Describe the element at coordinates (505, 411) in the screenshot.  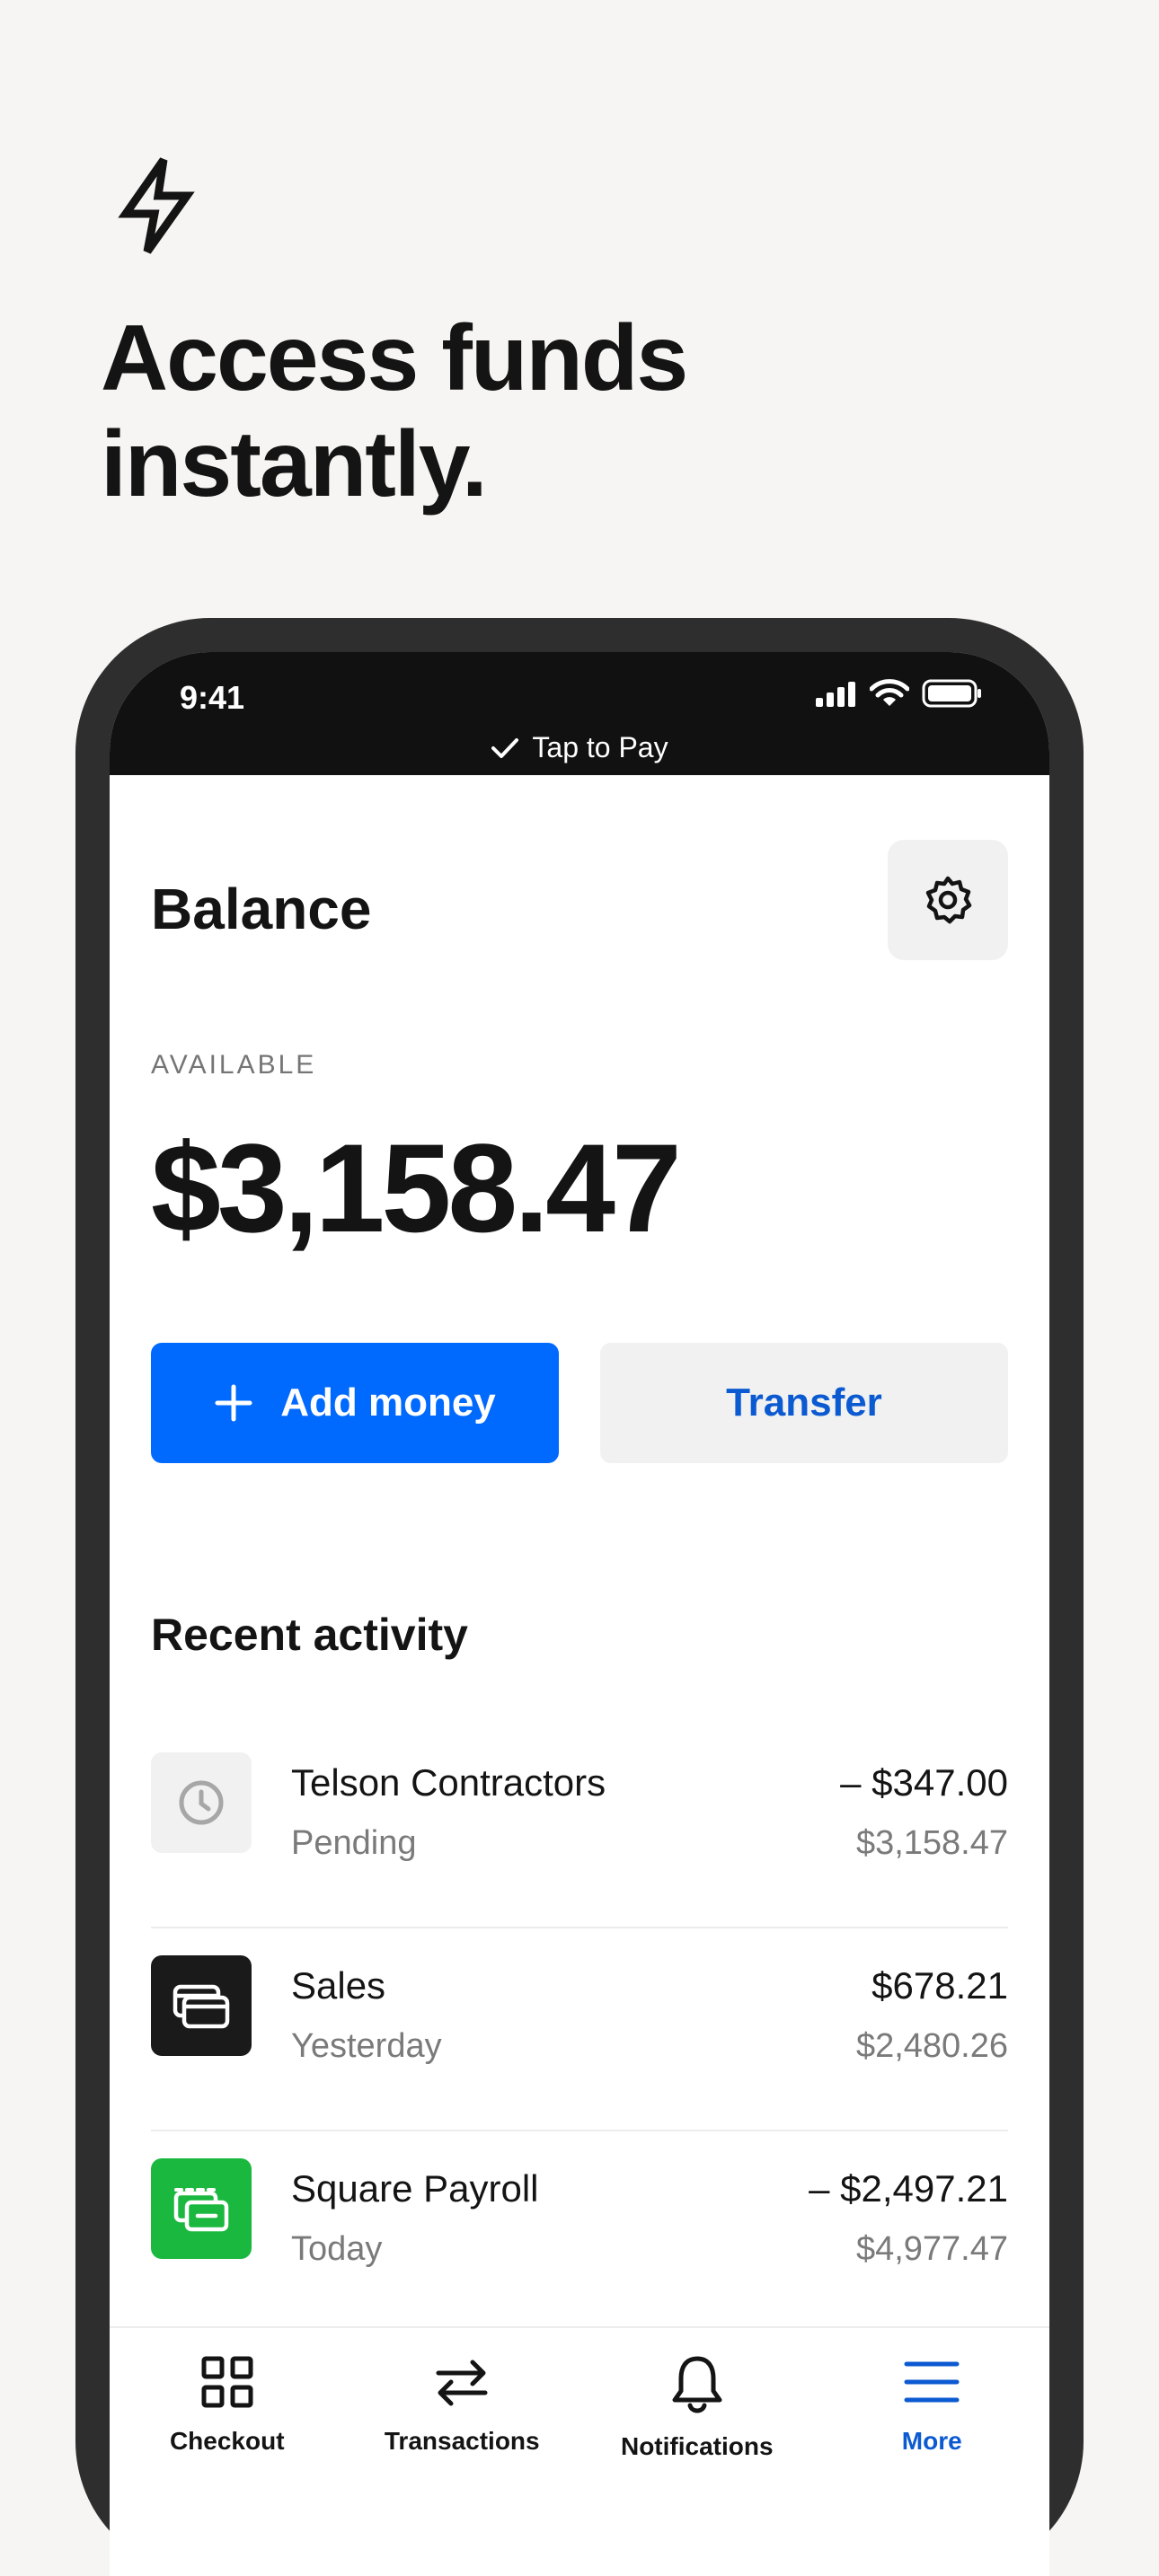
I see `headline: Access funds instantly.` at that location.